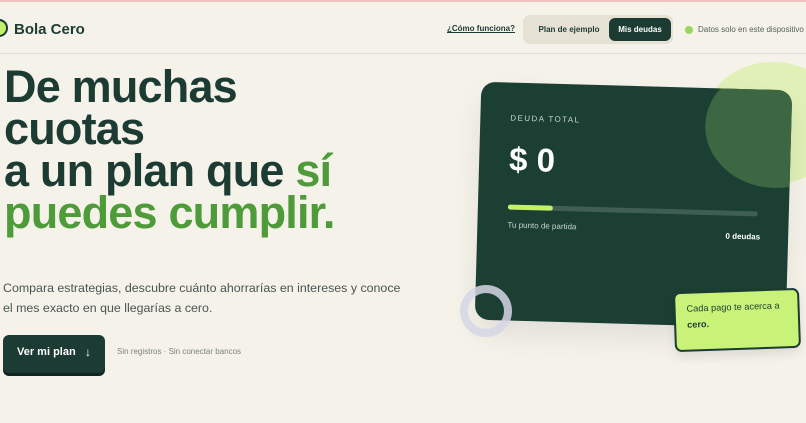  I want to click on headline-line-4: puedes cumplir., so click(169, 212).